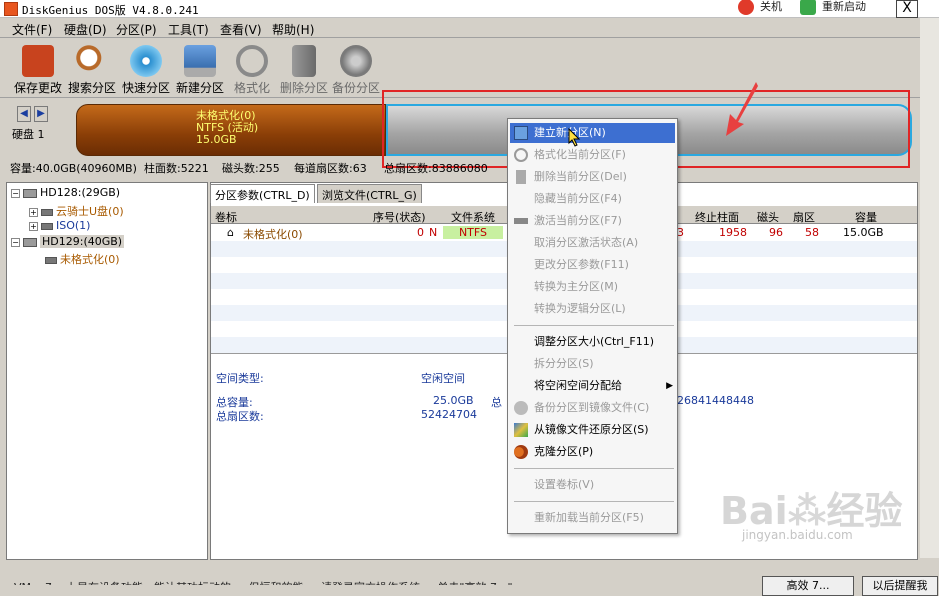  I want to click on menu-item-change-params: 更改分区参数(F11), so click(592, 265).